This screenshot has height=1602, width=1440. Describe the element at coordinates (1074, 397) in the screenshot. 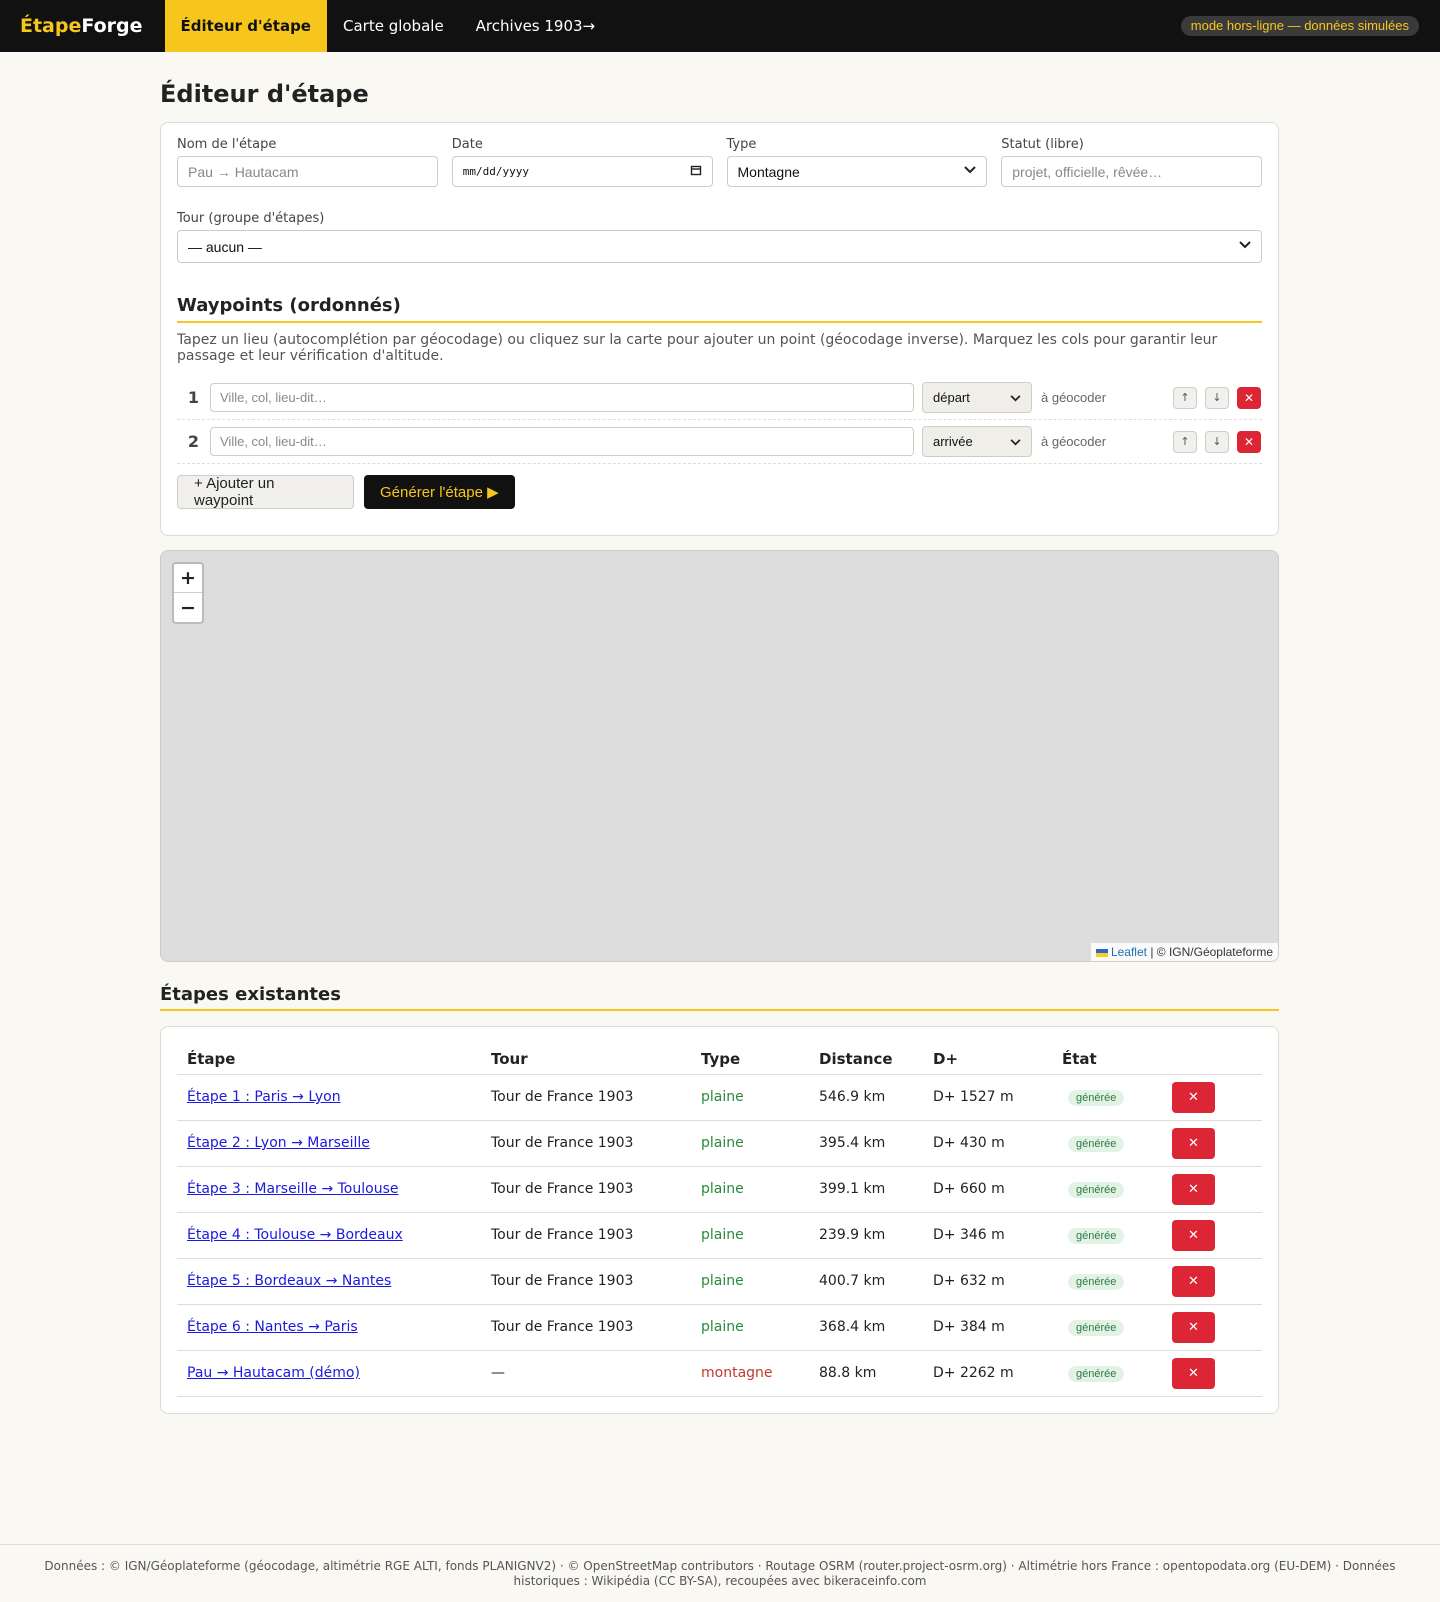

I see `waypoint-status: à géocoder` at that location.